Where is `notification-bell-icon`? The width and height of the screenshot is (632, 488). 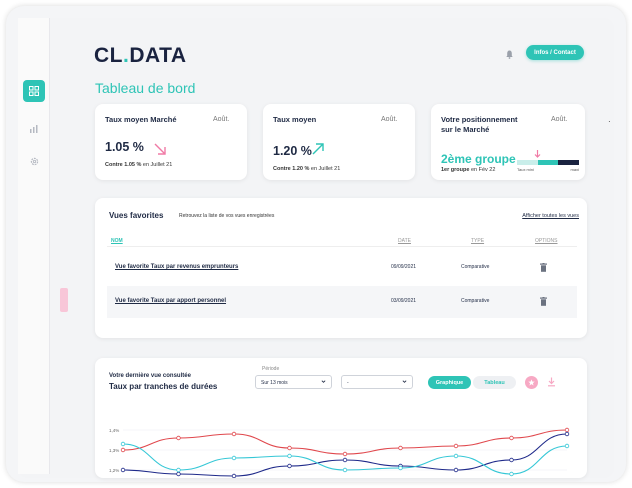 notification-bell-icon is located at coordinates (509, 55).